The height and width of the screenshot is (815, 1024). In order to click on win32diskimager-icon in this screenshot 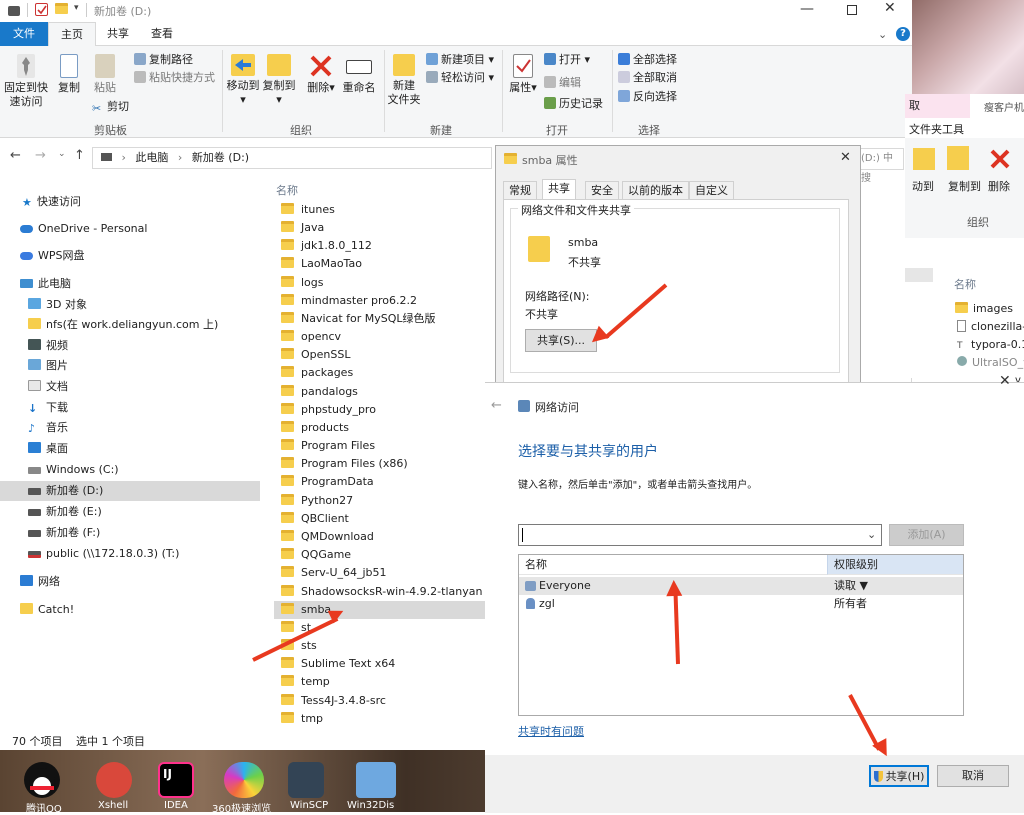, I will do `click(376, 780)`.